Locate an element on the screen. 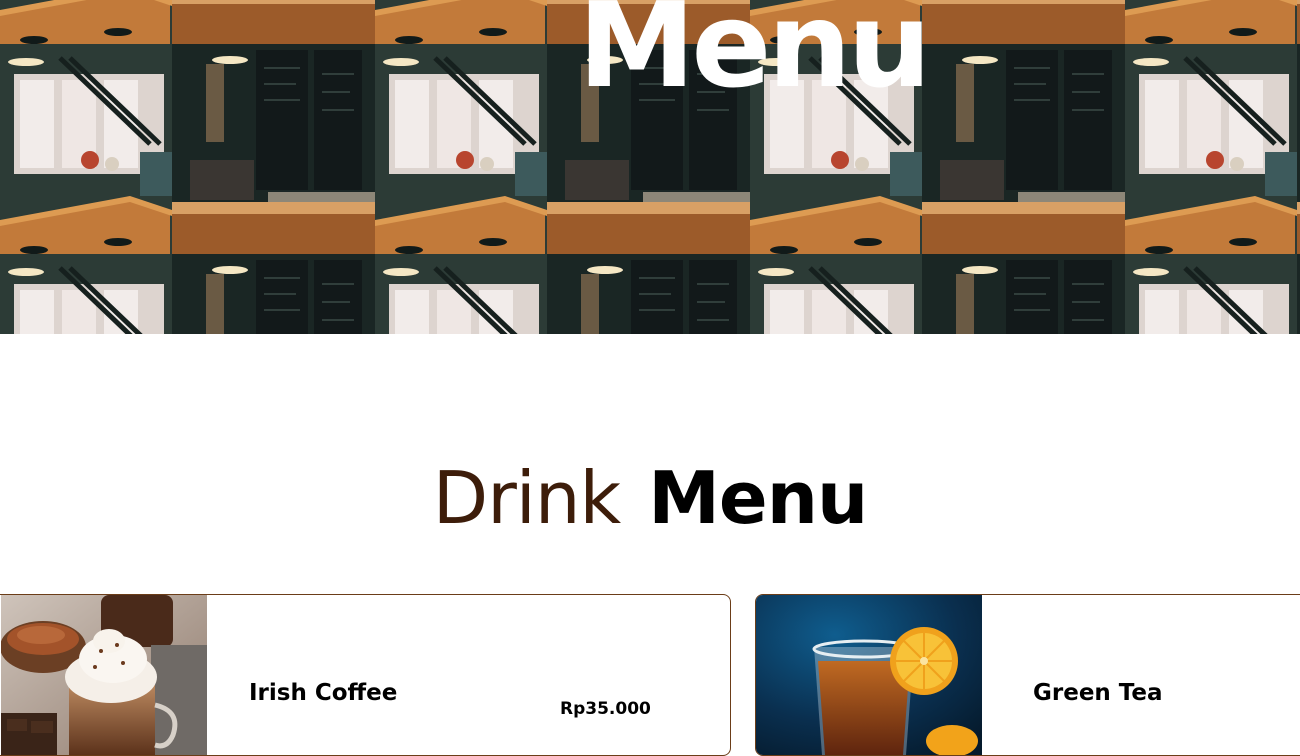 The height and width of the screenshot is (756, 1300). menu-card-green-tea: Green Tea is located at coordinates (1027, 675).